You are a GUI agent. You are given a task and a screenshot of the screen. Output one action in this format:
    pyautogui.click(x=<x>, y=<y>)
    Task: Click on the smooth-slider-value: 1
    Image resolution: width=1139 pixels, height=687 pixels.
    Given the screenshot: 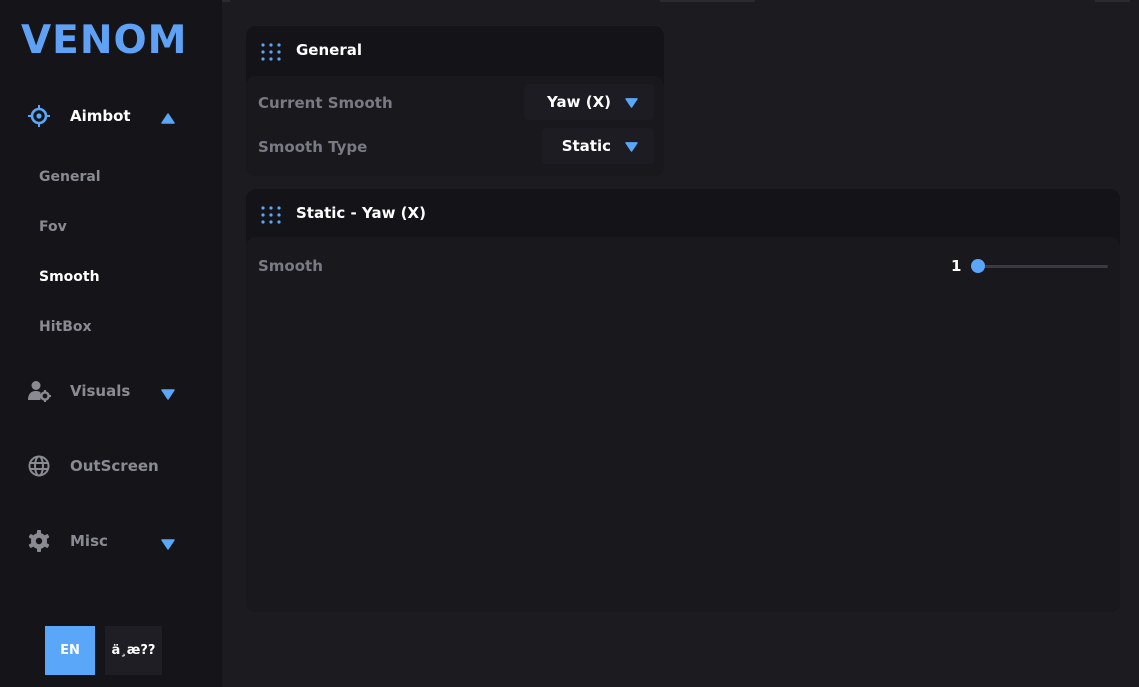 What is the action you would take?
    pyautogui.click(x=956, y=266)
    